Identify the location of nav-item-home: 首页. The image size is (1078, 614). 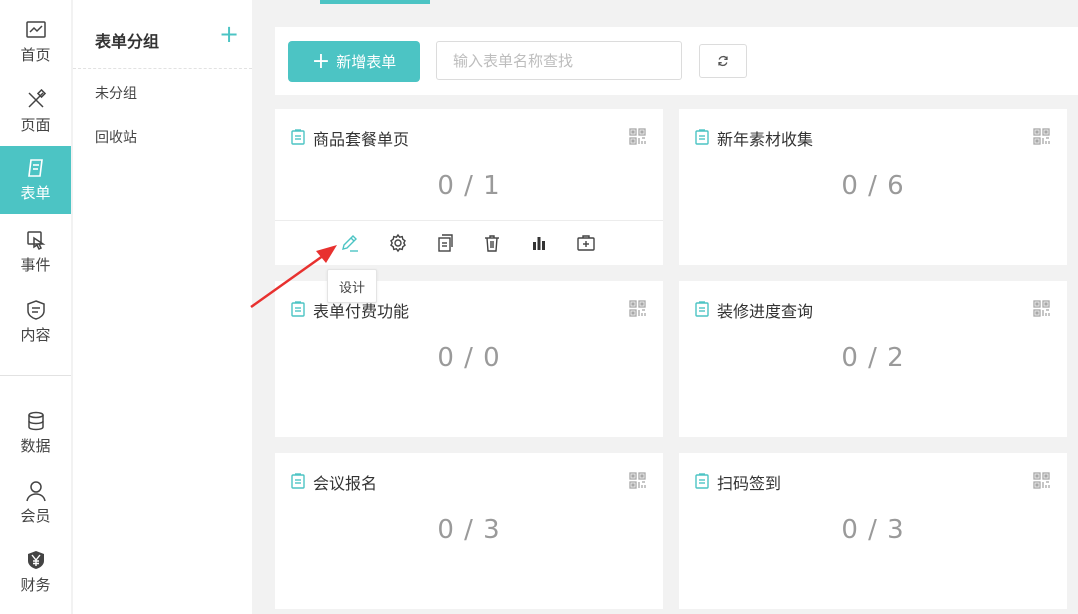
(35, 42).